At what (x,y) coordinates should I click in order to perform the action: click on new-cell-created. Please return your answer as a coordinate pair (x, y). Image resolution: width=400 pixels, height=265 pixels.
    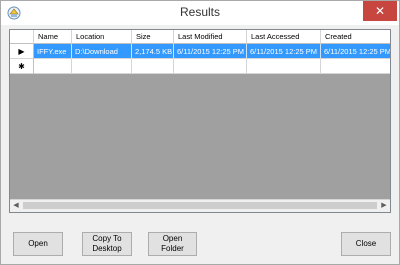
    Looking at the image, I should click on (355, 66).